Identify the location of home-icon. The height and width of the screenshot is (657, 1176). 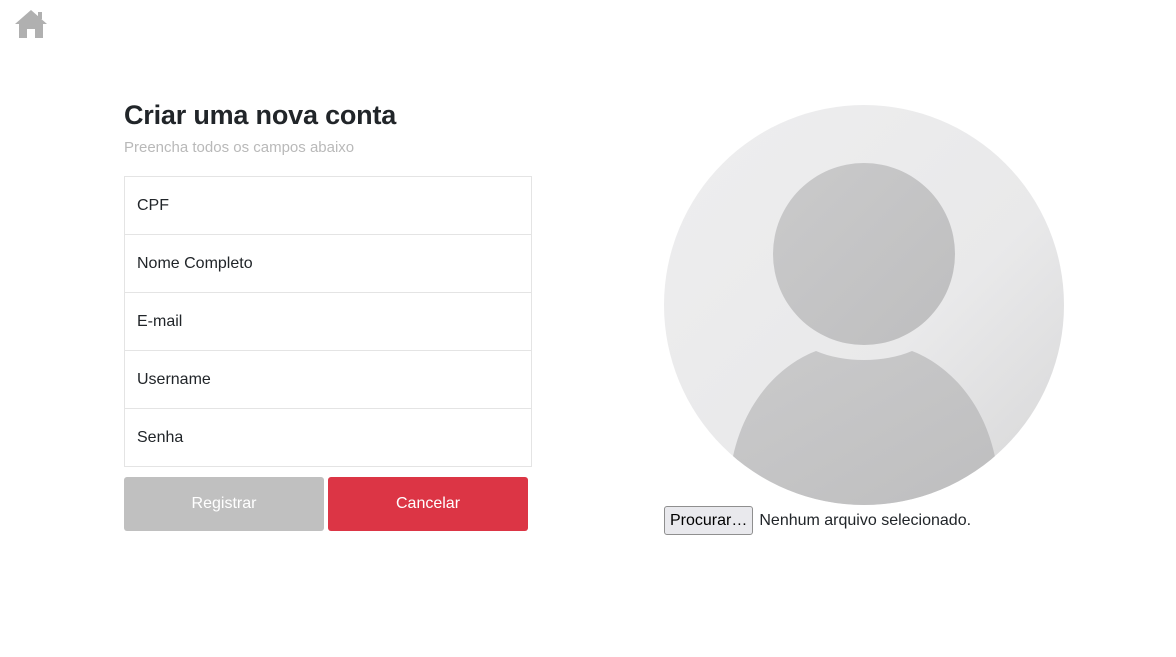
(31, 24).